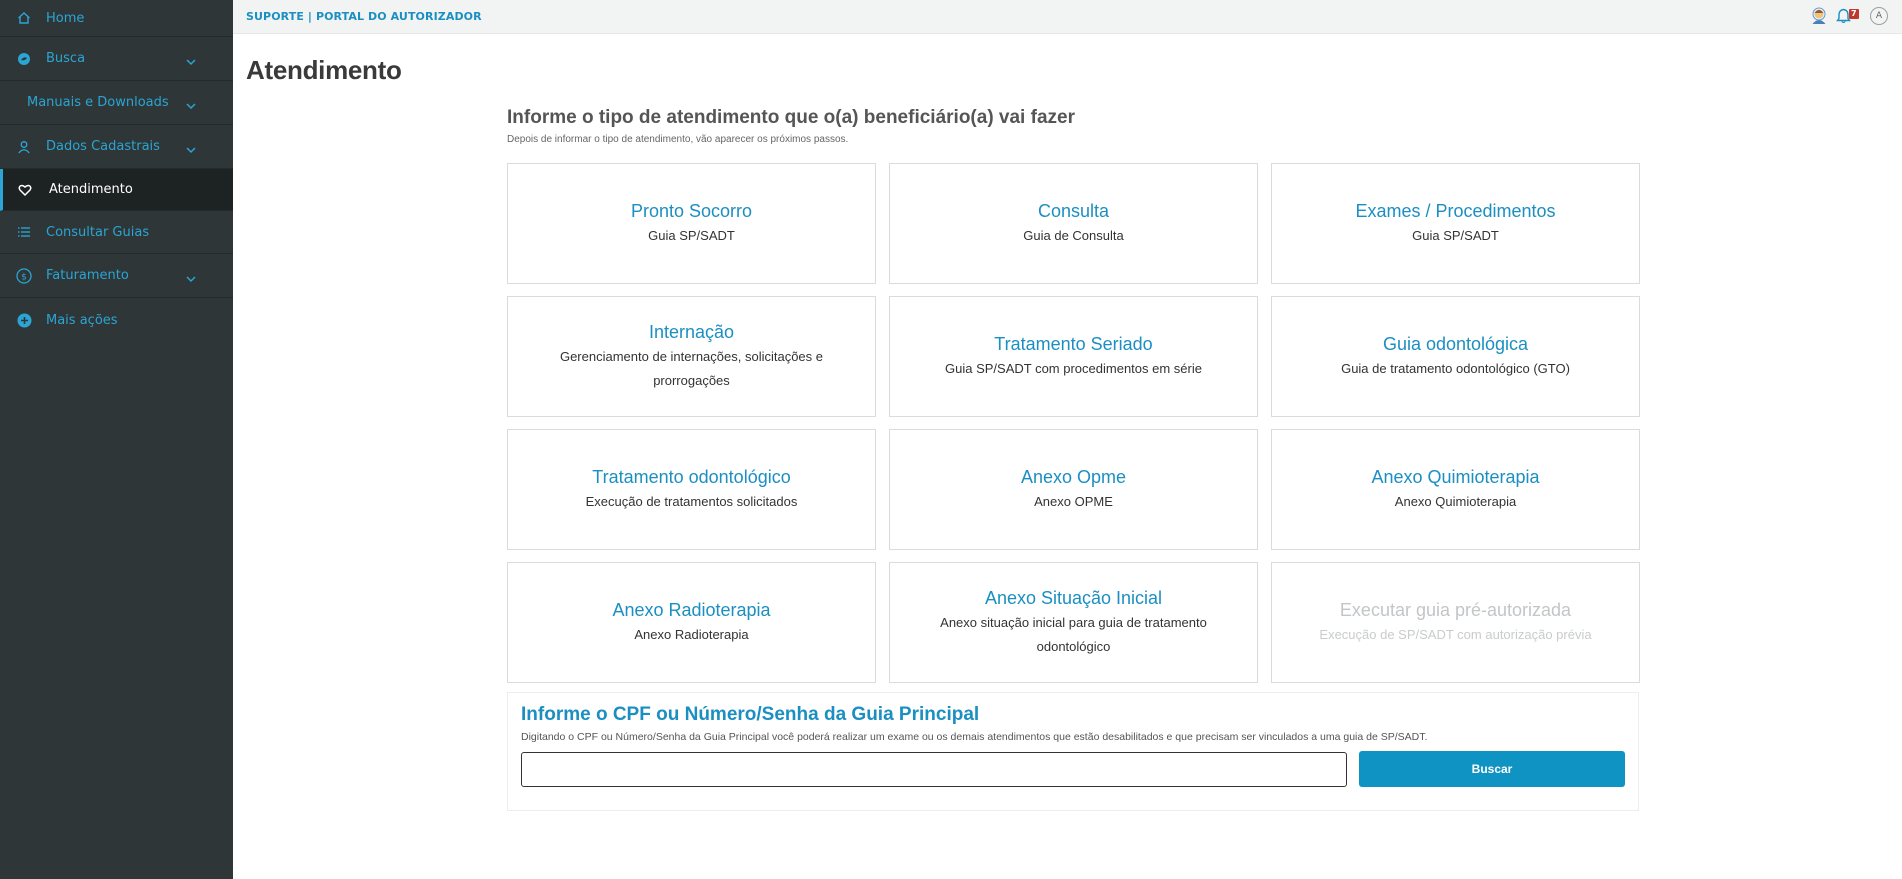 The width and height of the screenshot is (1902, 879). What do you see at coordinates (116, 18) in the screenshot?
I see `sidebar-item-home: Home` at bounding box center [116, 18].